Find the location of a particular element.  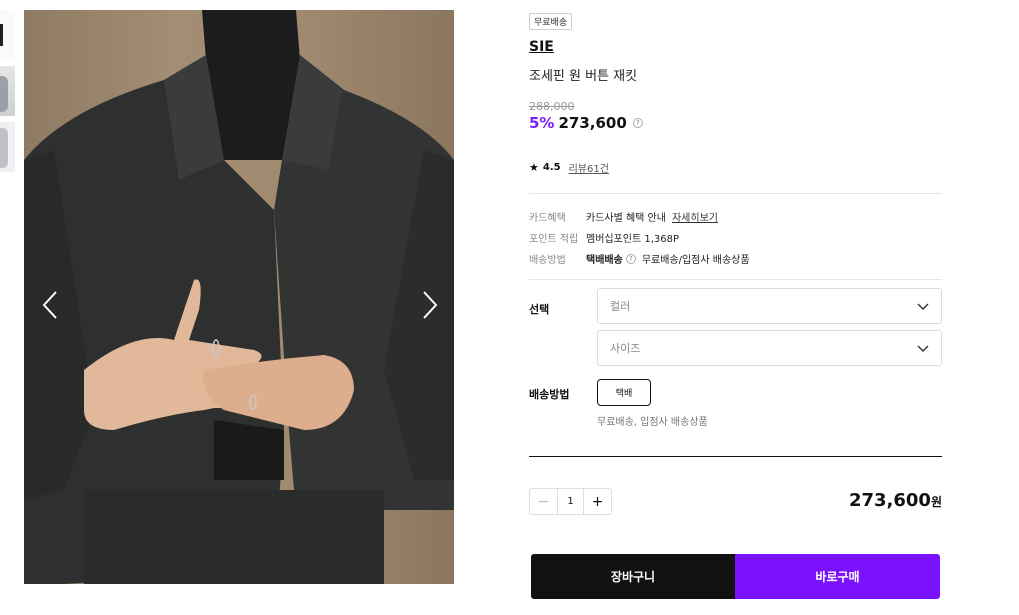

free-shipping-badge: 무료배송 is located at coordinates (551, 21).